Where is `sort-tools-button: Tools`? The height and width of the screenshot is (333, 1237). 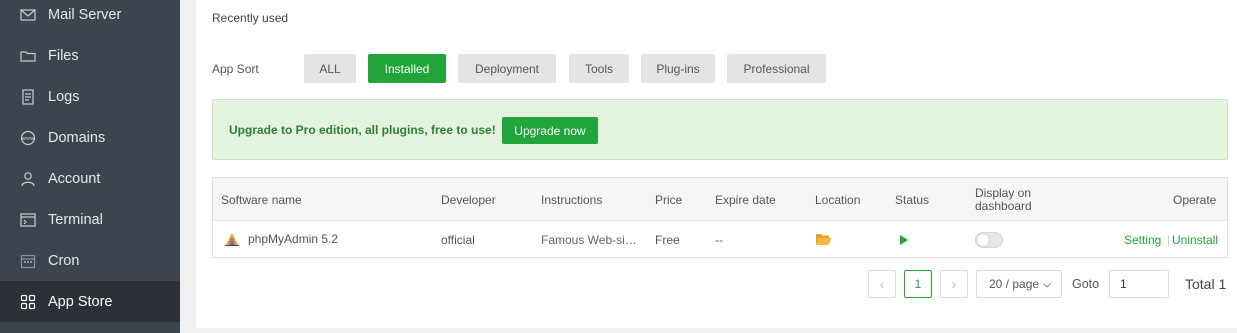
sort-tools-button: Tools is located at coordinates (599, 68).